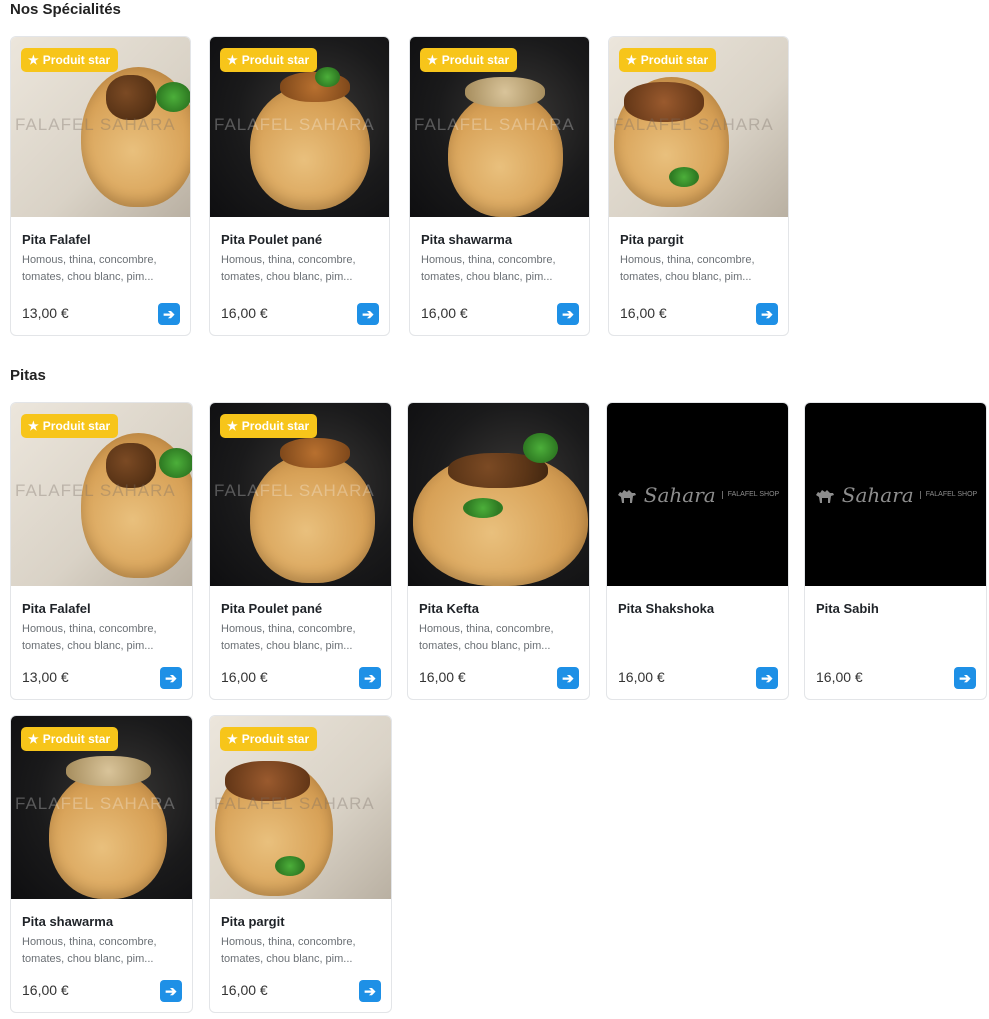  Describe the element at coordinates (847, 608) in the screenshot. I see `product-name: Pita Sabih` at that location.